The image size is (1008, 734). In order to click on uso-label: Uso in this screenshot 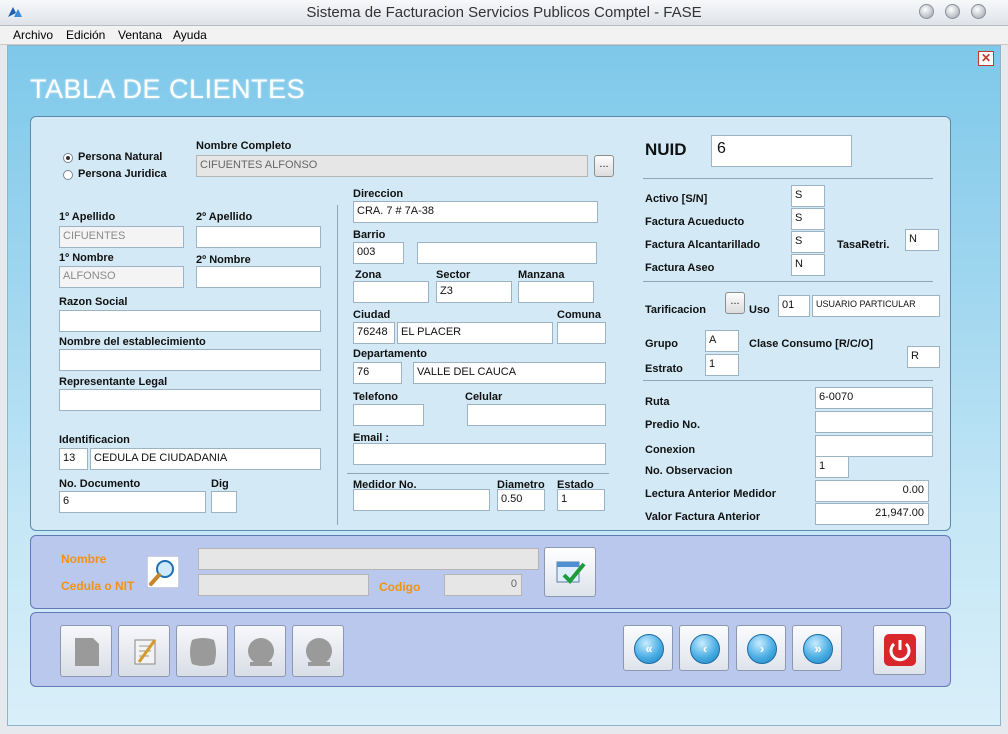, I will do `click(759, 310)`.